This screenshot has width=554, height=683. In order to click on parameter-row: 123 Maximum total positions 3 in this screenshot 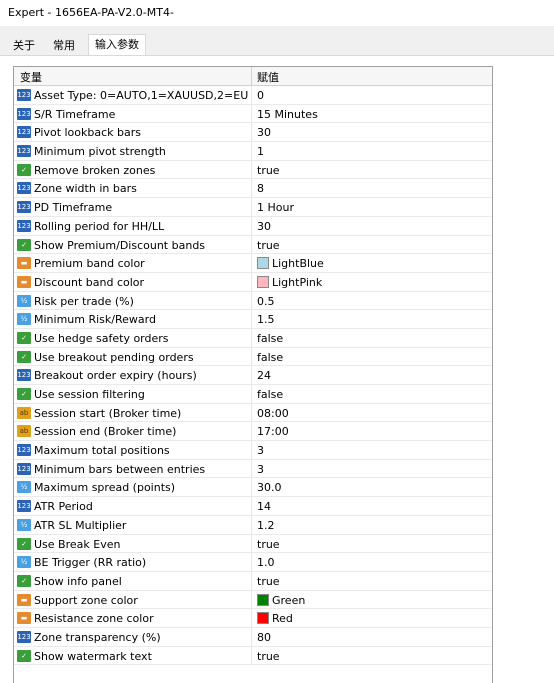, I will do `click(253, 450)`.